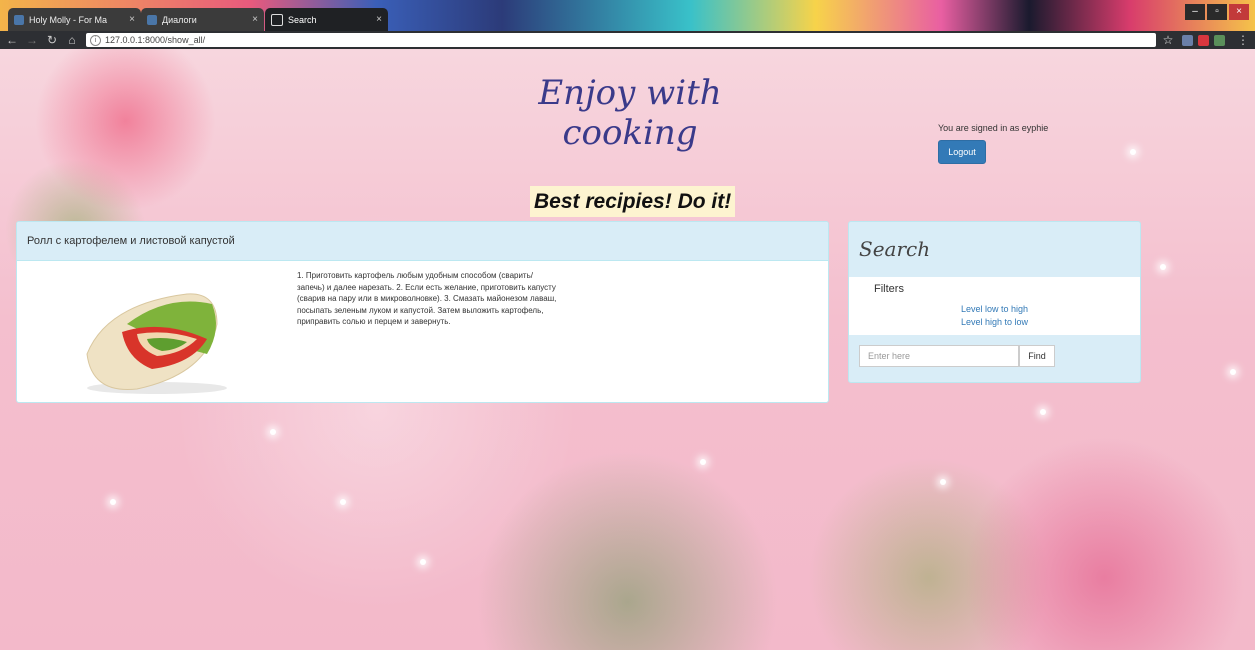 The image size is (1255, 650). Describe the element at coordinates (889, 289) in the screenshot. I see `filters-heading: Filters` at that location.